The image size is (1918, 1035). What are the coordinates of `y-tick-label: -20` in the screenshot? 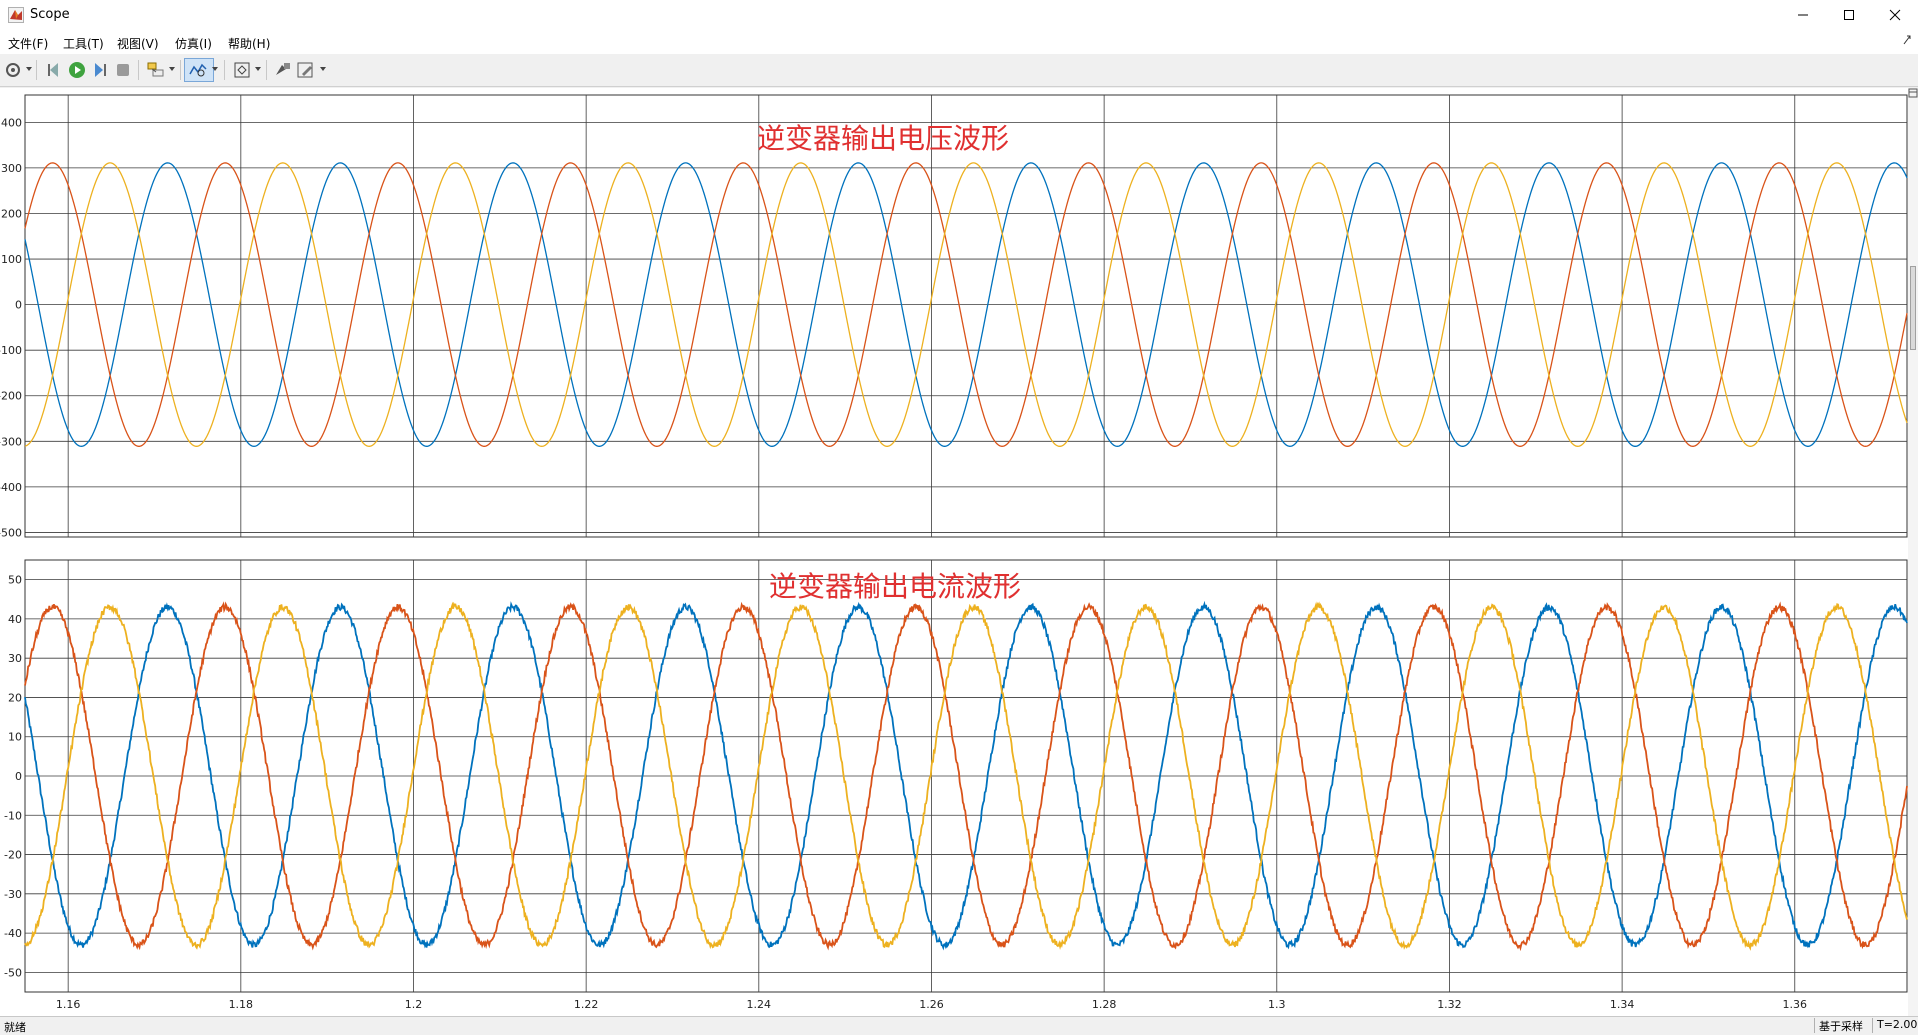 It's located at (13, 855).